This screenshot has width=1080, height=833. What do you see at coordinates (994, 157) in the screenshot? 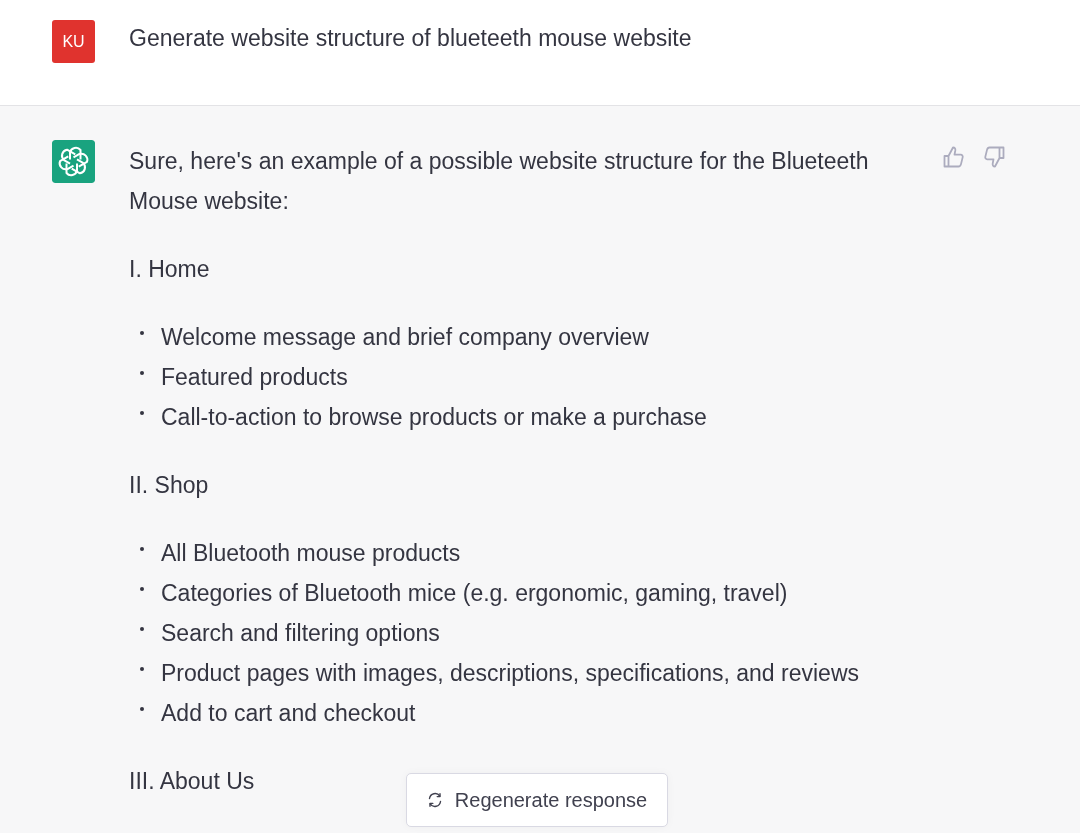
I see `thumbs-down-icon` at bounding box center [994, 157].